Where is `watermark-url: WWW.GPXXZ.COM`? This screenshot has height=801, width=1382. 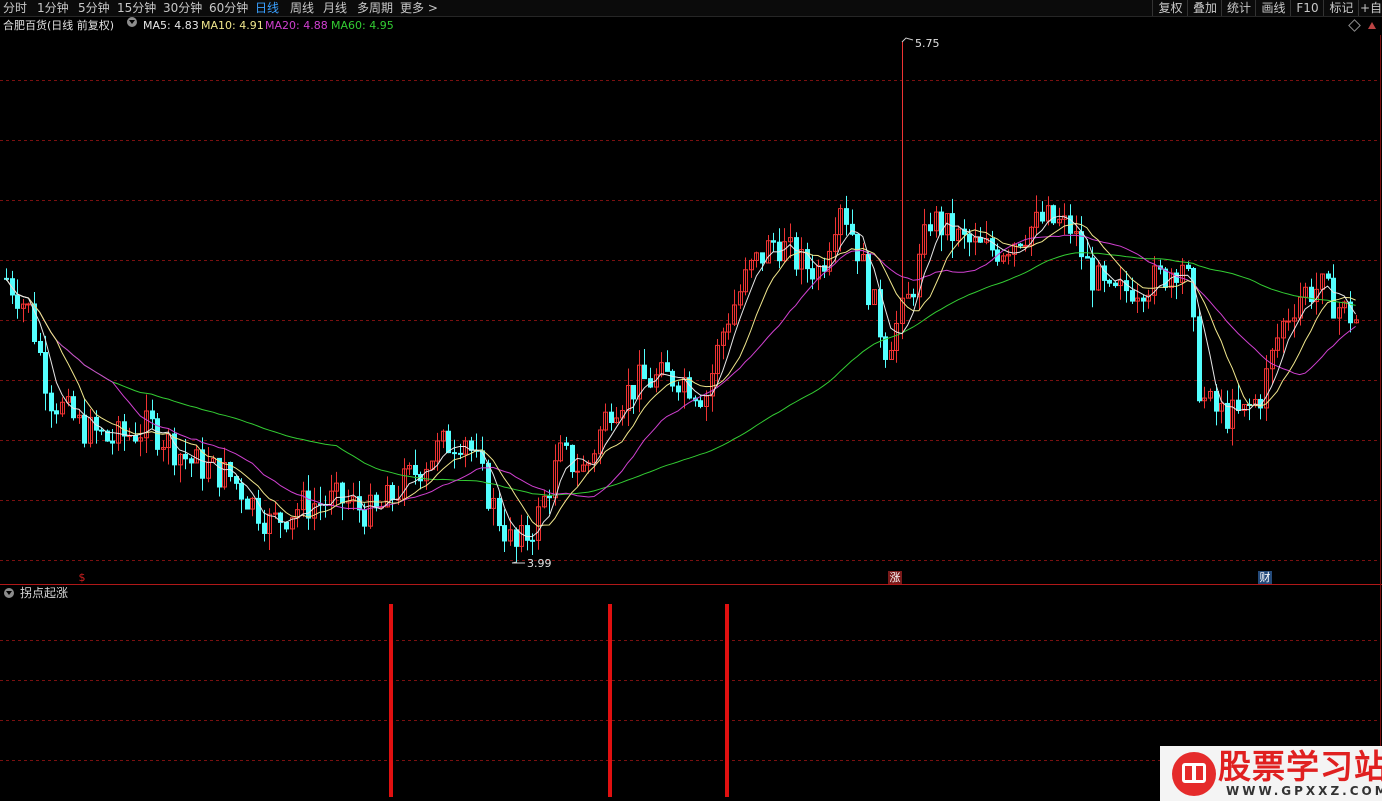
watermark-url: WWW.GPXXZ.COM is located at coordinates (1304, 791).